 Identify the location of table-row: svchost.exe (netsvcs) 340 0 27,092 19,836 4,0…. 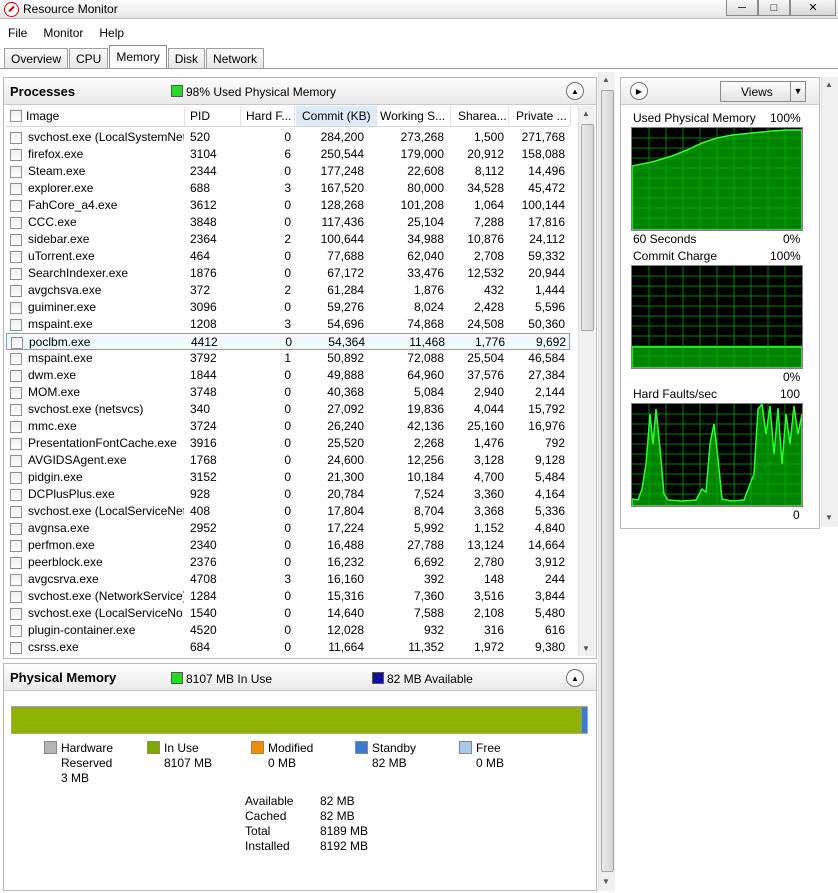
(288, 409).